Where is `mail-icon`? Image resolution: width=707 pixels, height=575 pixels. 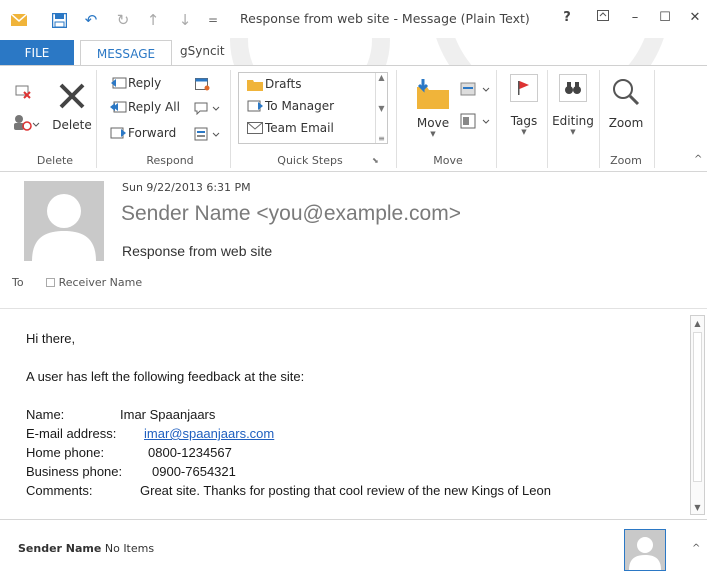
mail-icon is located at coordinates (19, 20).